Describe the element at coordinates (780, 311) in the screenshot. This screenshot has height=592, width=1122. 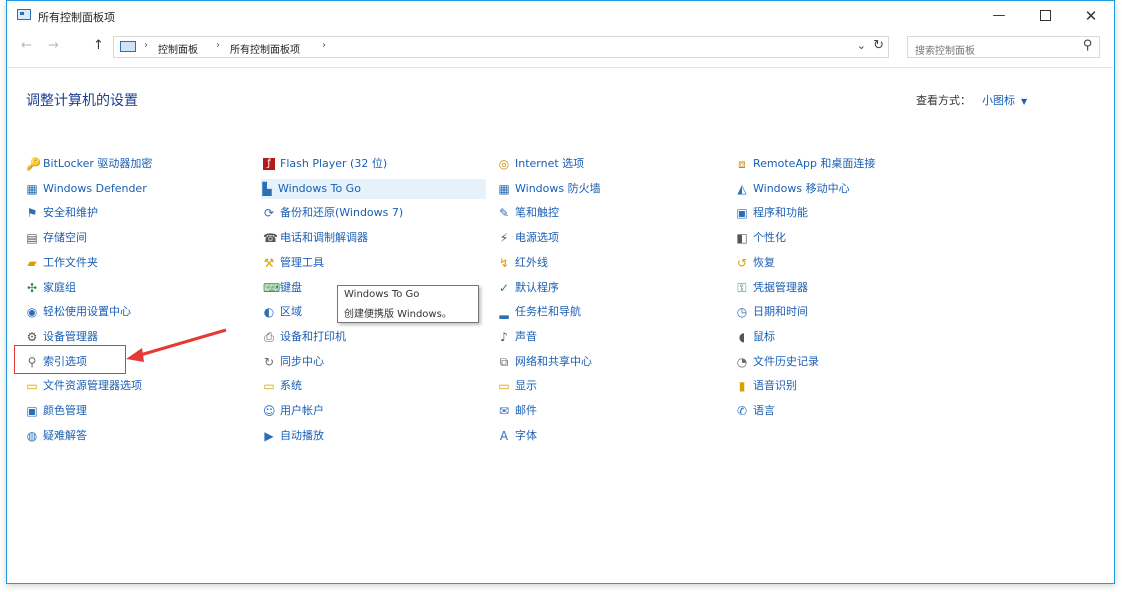
I see `control-panel-item-label: 日期和时间` at that location.